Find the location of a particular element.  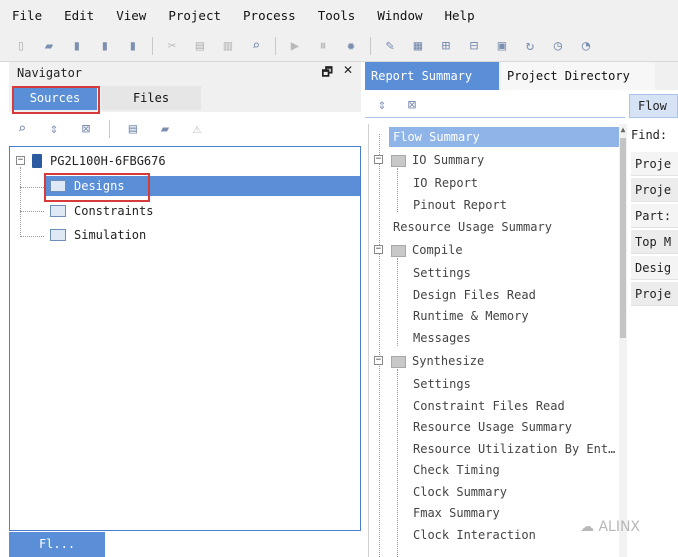

tab-flow: Flow is located at coordinates (653, 106).